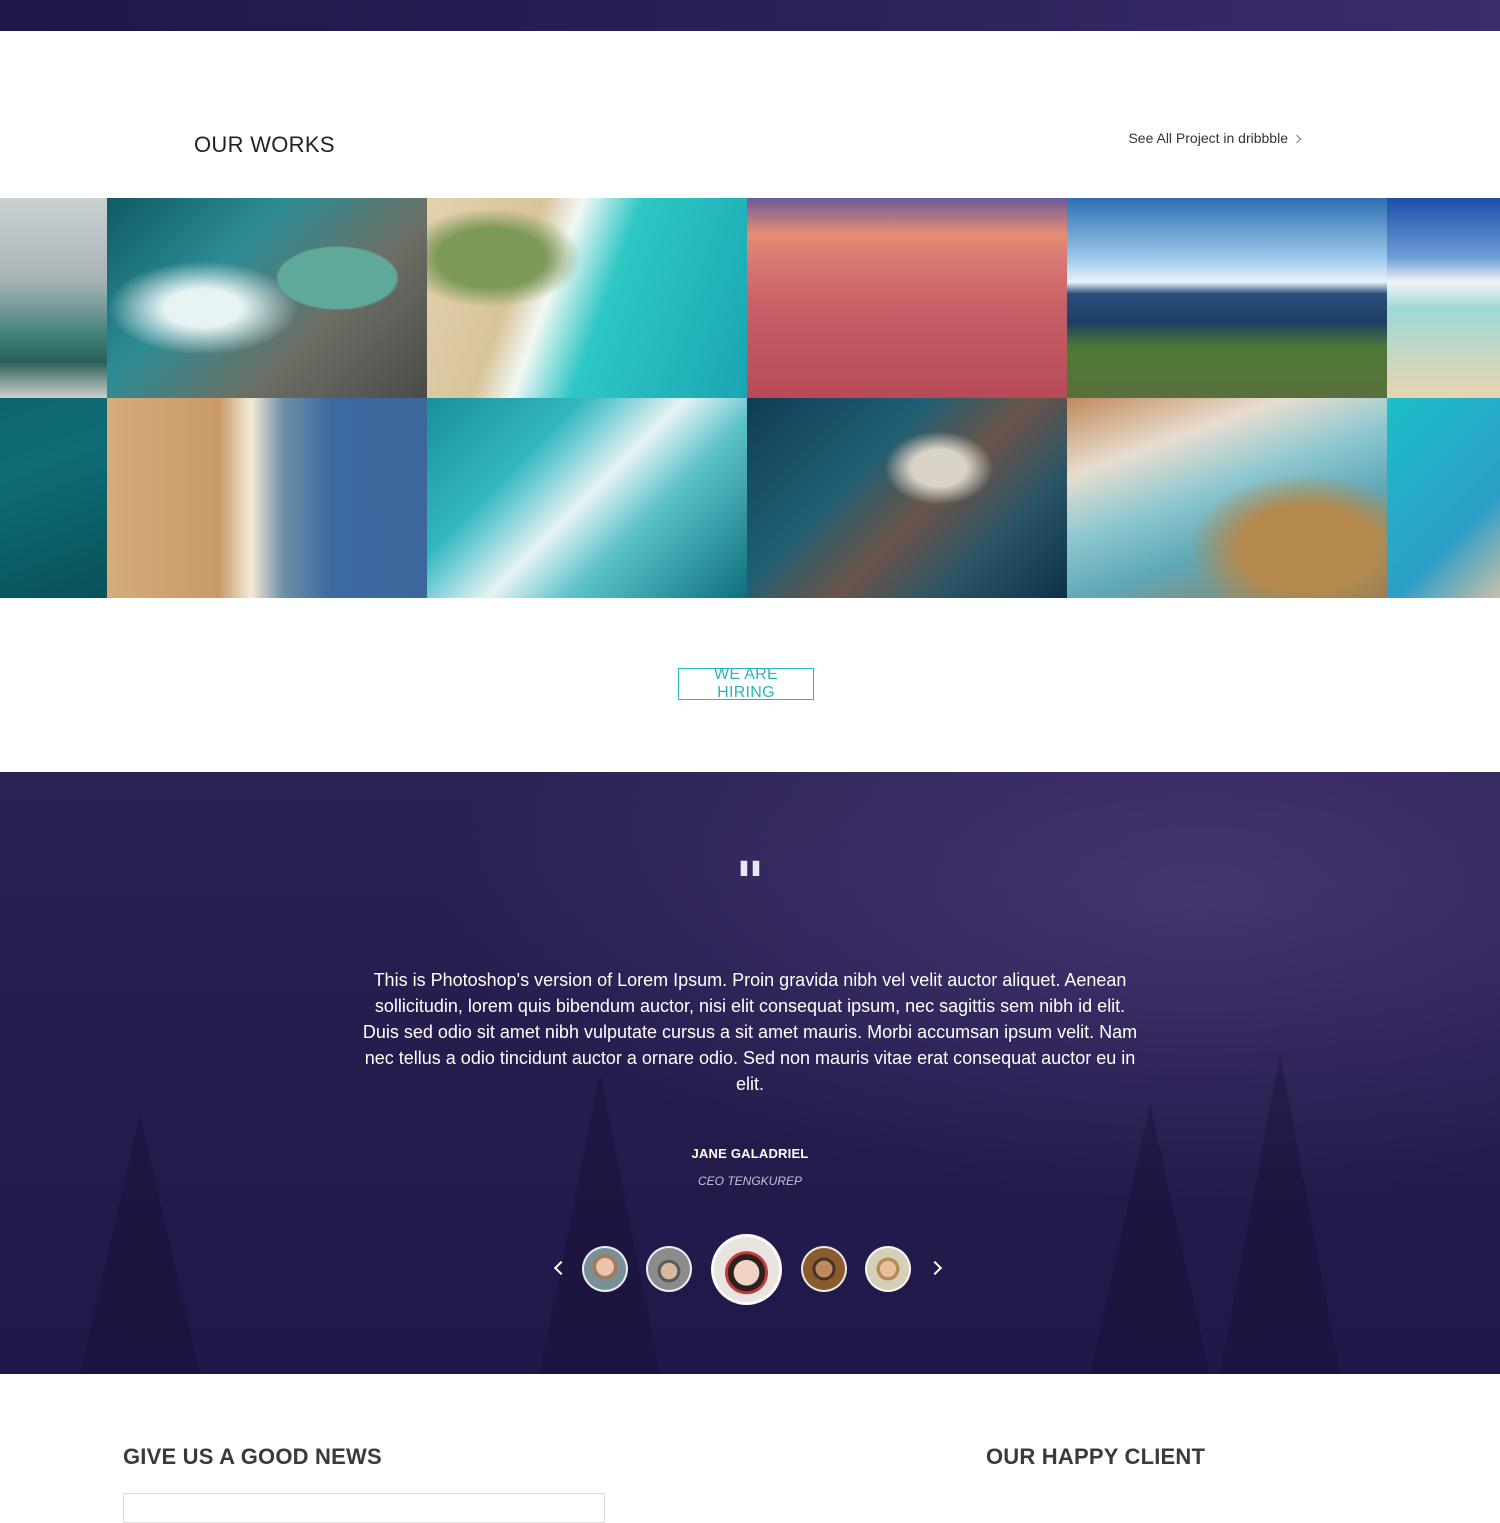 This screenshot has height=1523, width=1500. What do you see at coordinates (750, 15) in the screenshot?
I see `top-banner-strip` at bounding box center [750, 15].